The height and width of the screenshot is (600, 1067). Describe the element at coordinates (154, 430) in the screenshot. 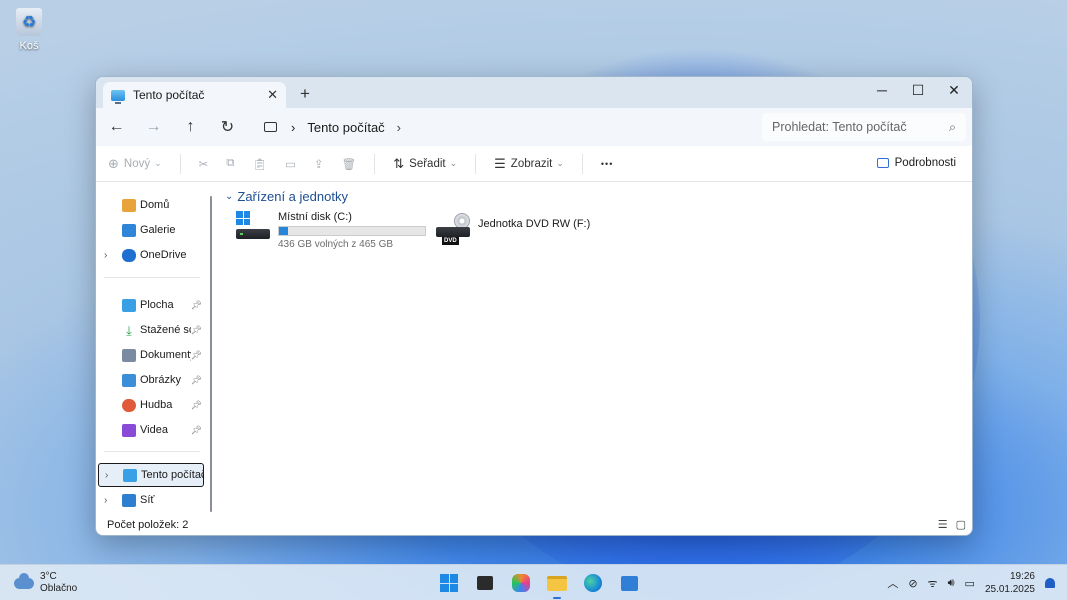

I see `sidebar-item-label: Videa` at that location.